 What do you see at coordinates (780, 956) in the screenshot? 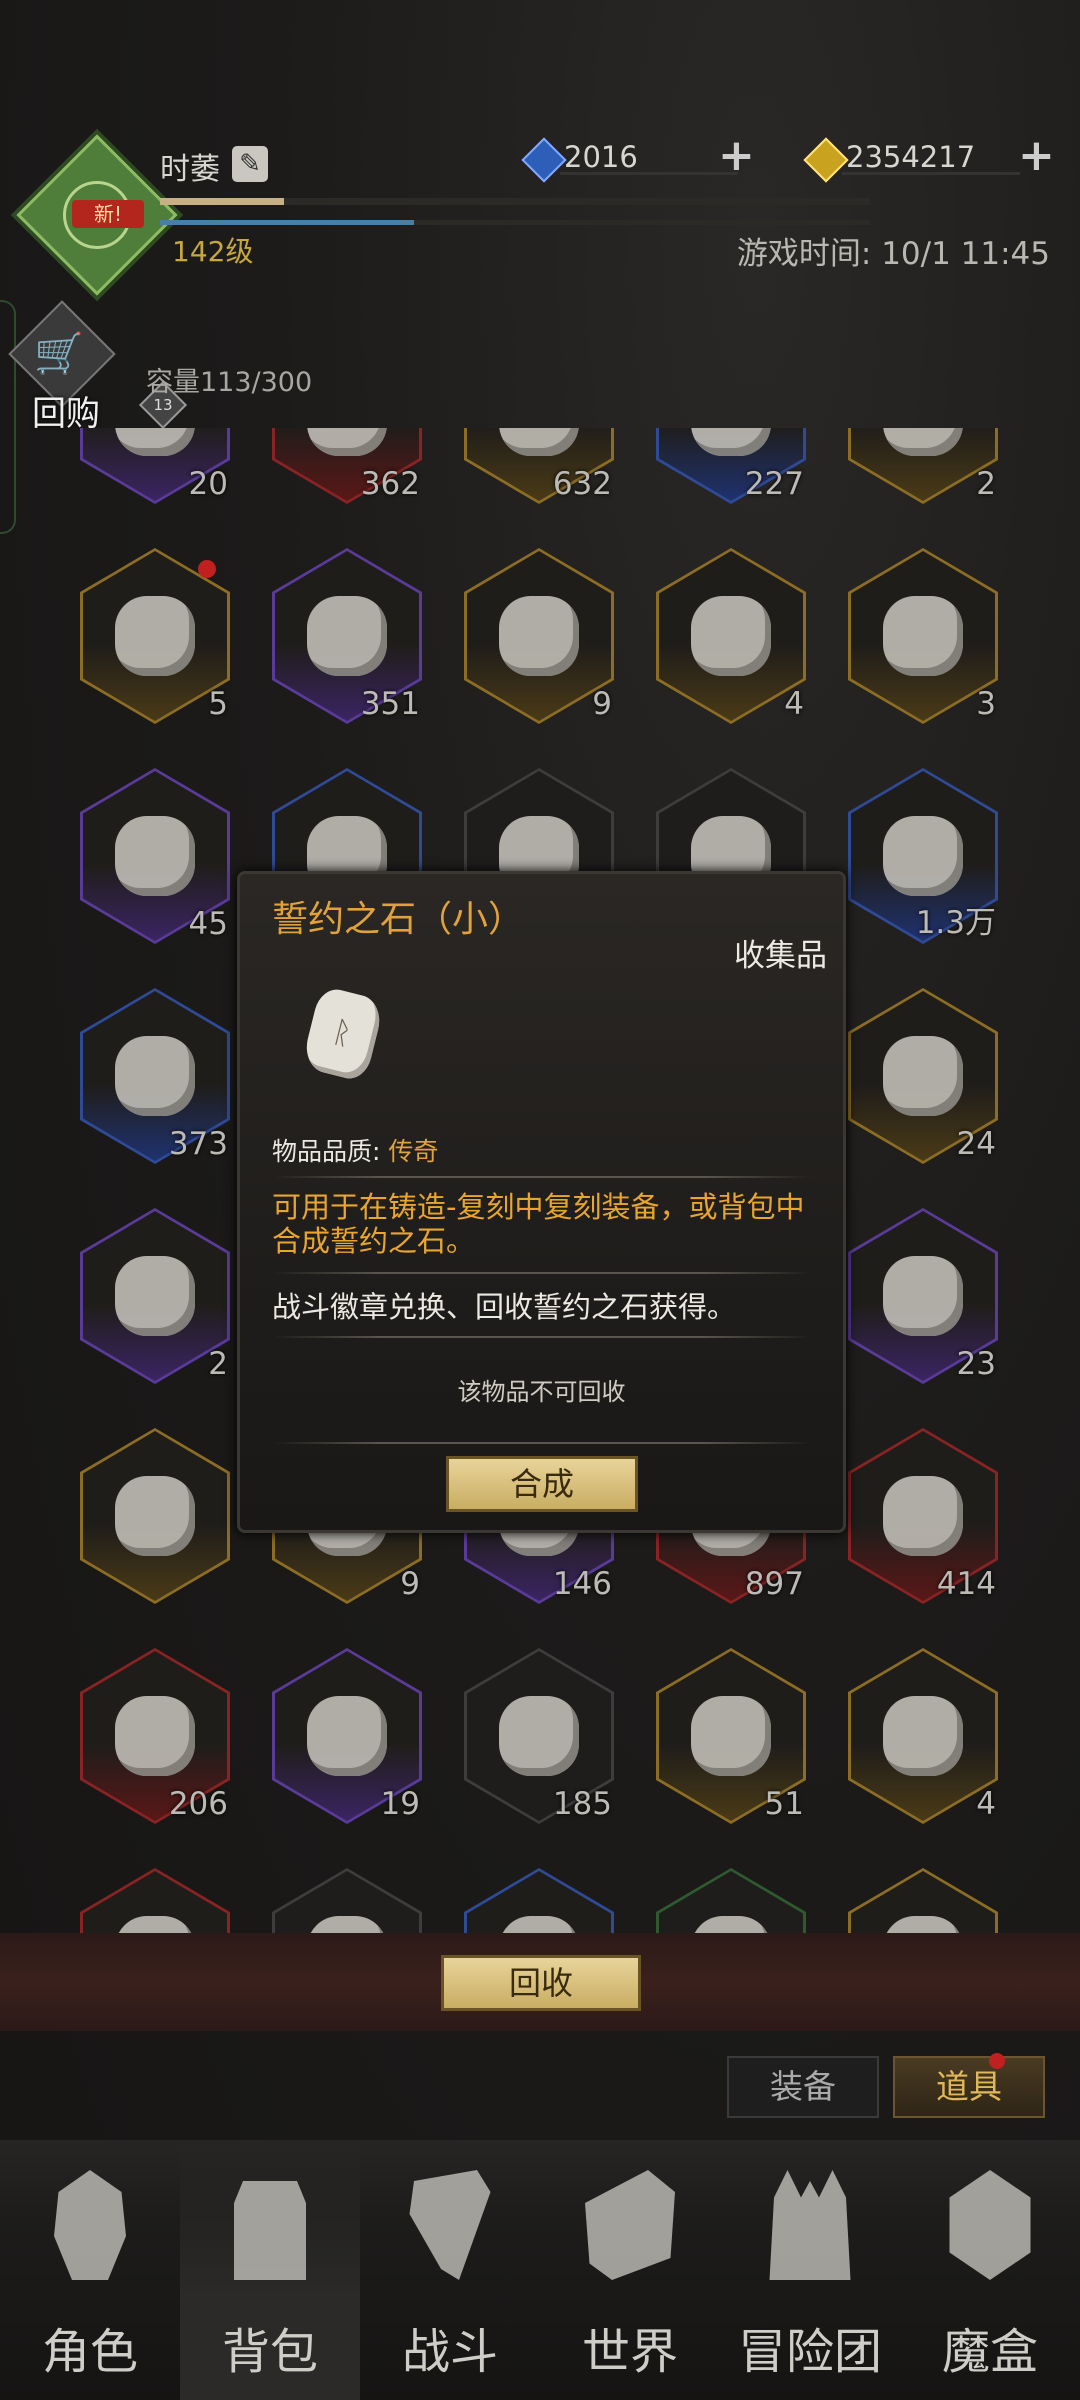
I see `item-type: 收集品` at bounding box center [780, 956].